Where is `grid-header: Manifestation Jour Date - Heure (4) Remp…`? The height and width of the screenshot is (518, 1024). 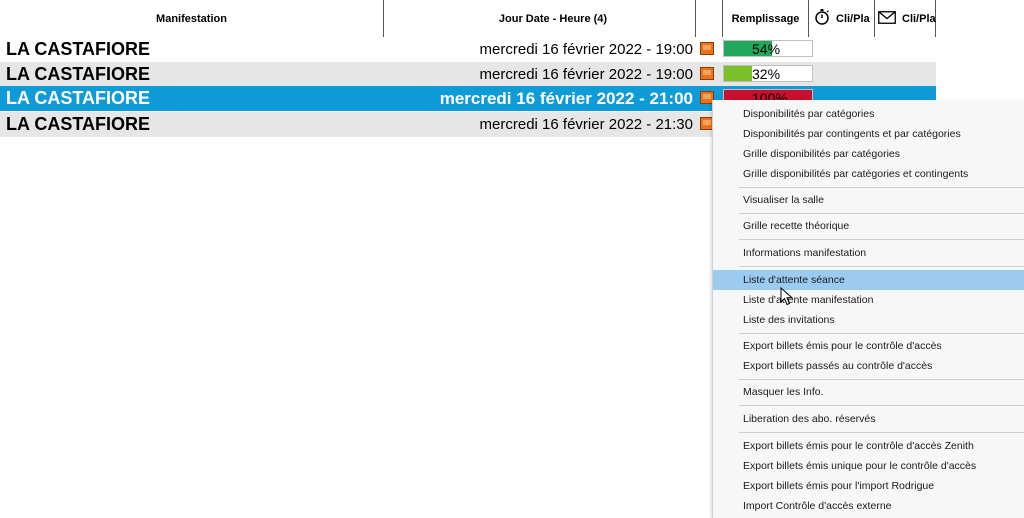
grid-header: Manifestation Jour Date - Heure (4) Remp… is located at coordinates (468, 19).